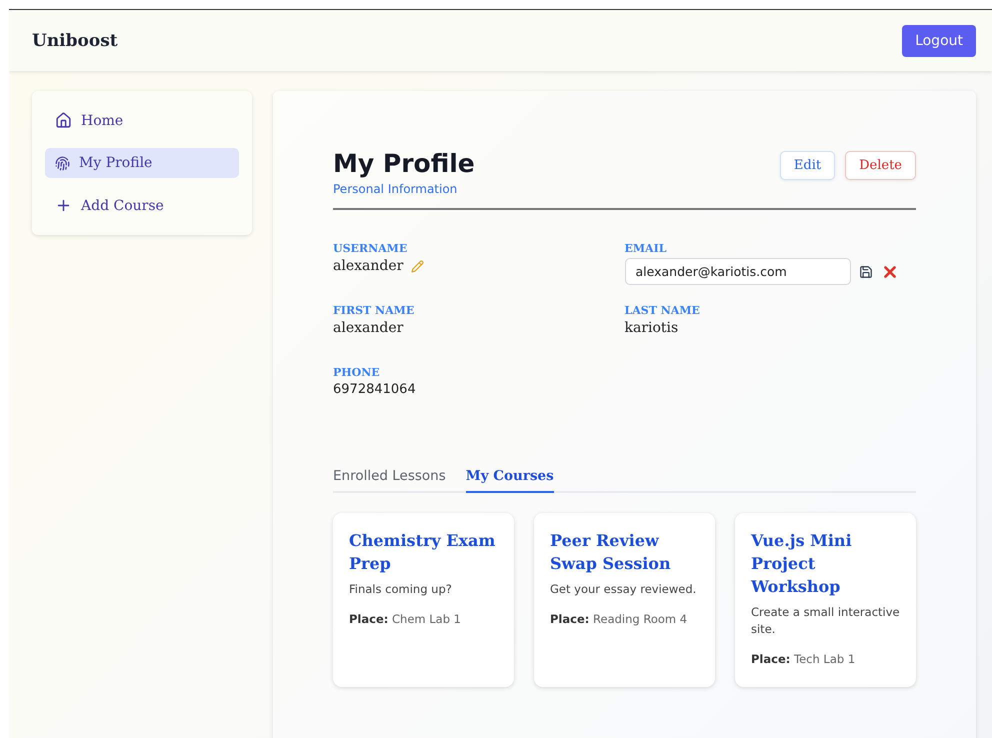 This screenshot has width=992, height=738. I want to click on nav-item: My Profile, so click(142, 163).